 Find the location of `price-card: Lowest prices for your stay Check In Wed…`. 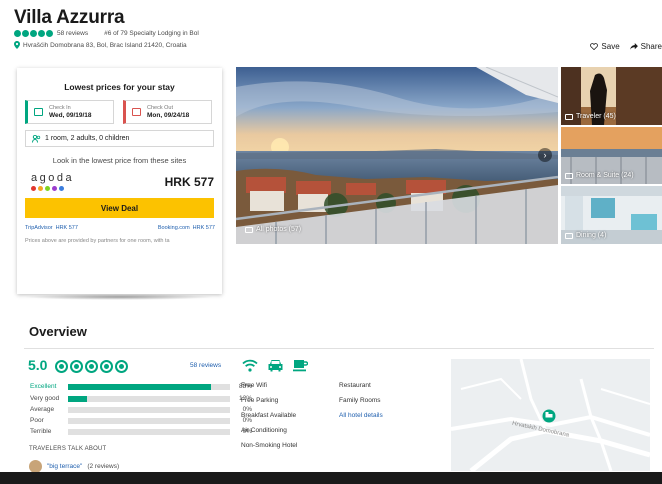

price-card: Lowest prices for your stay Check In Wed… is located at coordinates (119, 181).